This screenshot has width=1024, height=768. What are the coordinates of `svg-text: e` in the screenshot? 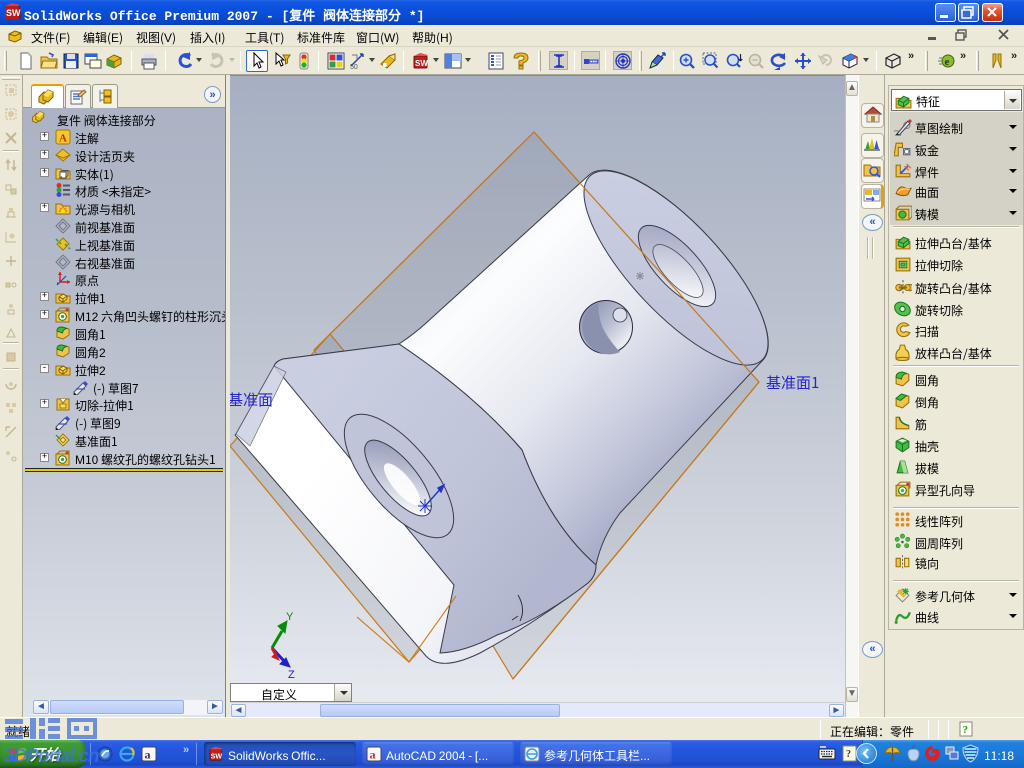 It's located at (947, 62).